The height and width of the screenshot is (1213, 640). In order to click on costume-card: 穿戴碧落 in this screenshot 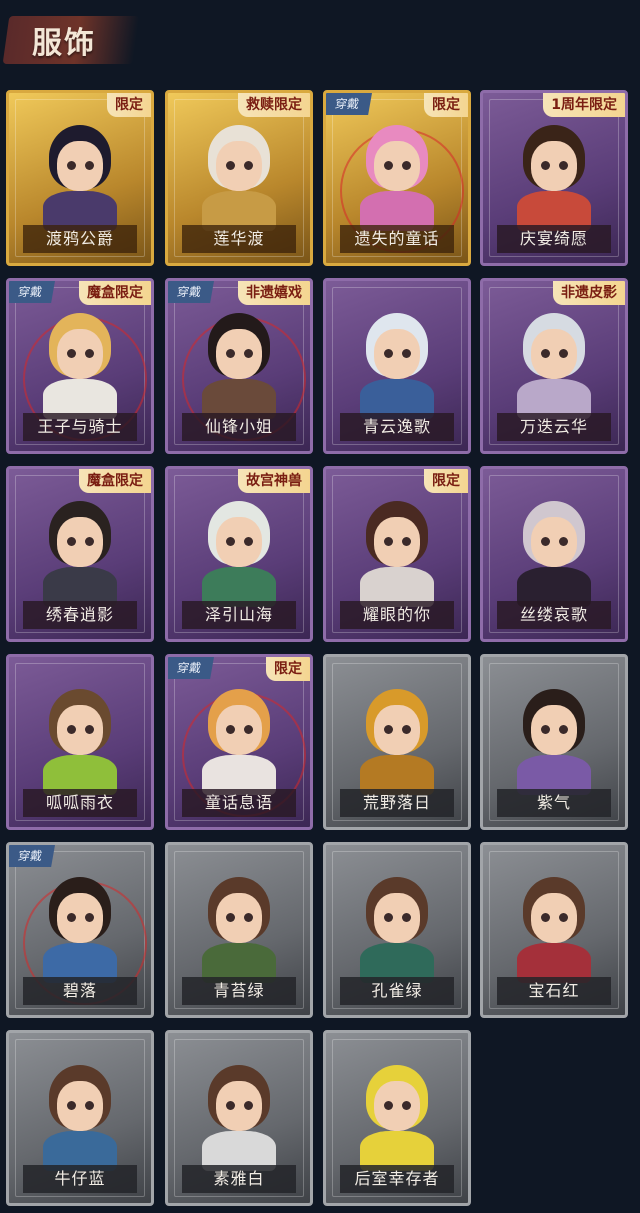, I will do `click(80, 930)`.